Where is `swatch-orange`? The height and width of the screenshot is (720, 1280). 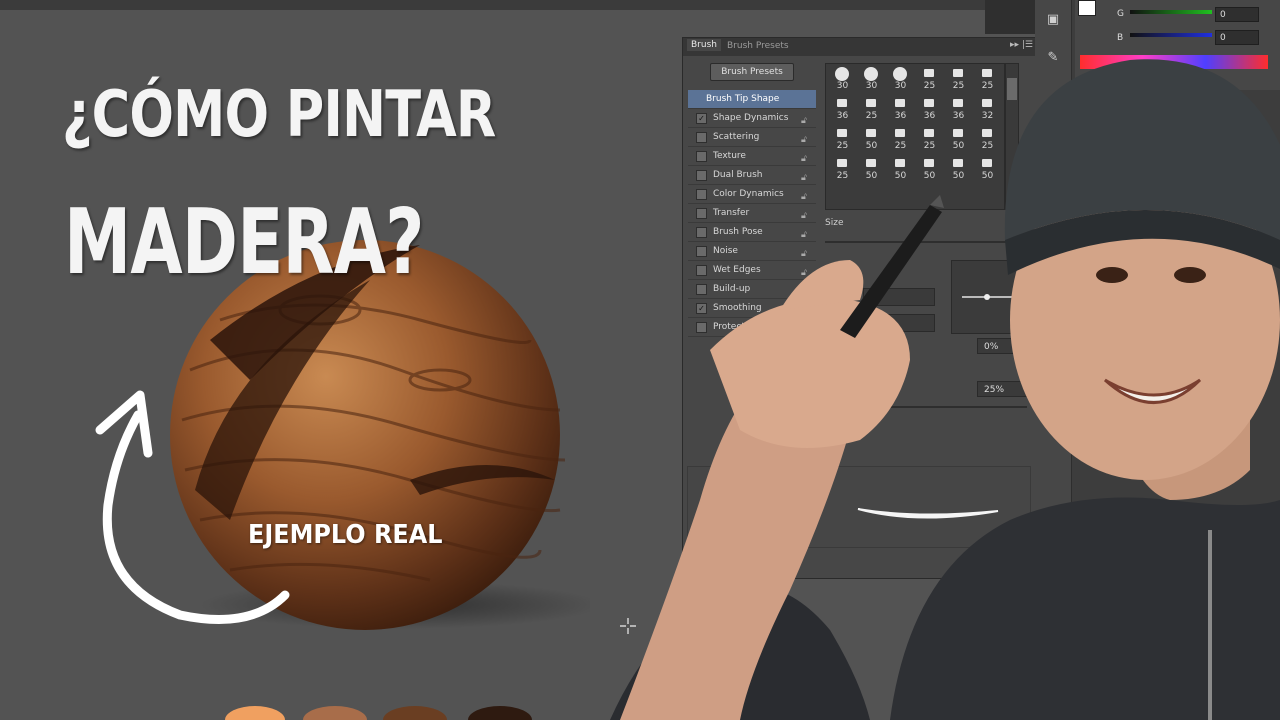
swatch-orange is located at coordinates (255, 713).